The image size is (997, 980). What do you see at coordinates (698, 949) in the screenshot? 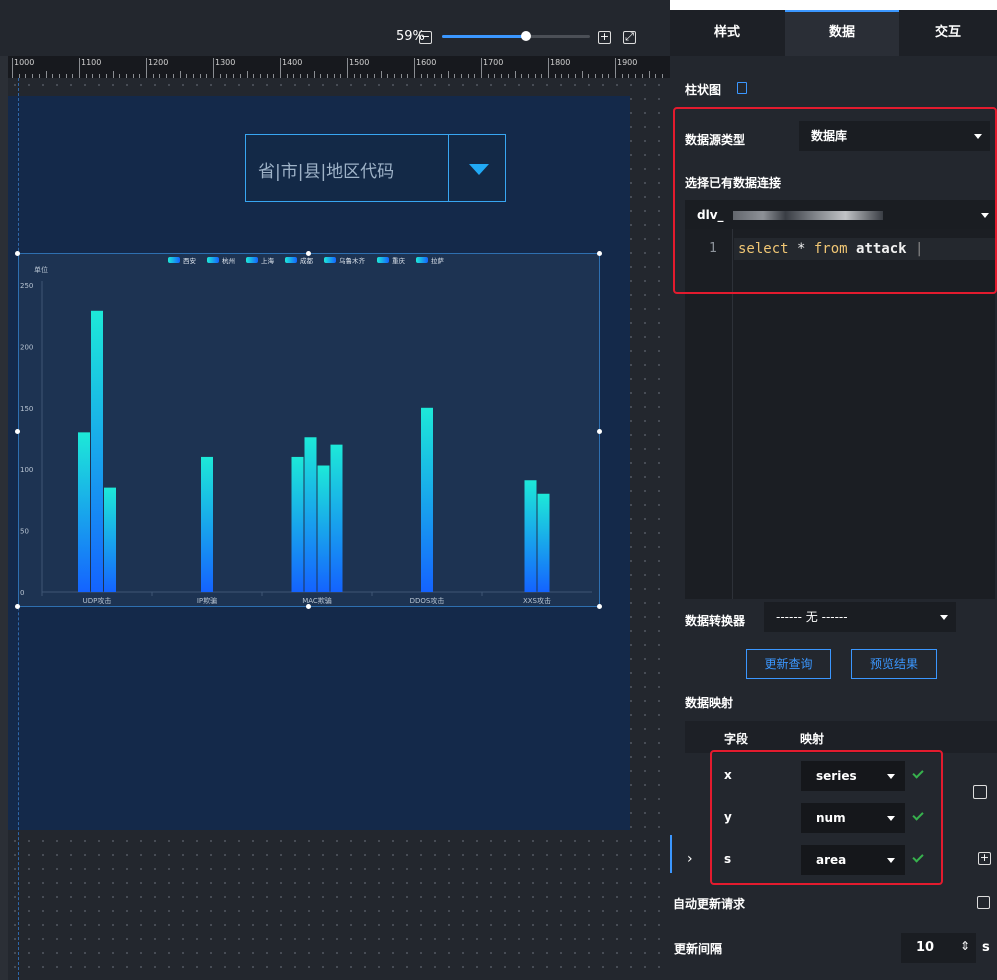
I see `interval-label: 更新间隔` at bounding box center [698, 949].